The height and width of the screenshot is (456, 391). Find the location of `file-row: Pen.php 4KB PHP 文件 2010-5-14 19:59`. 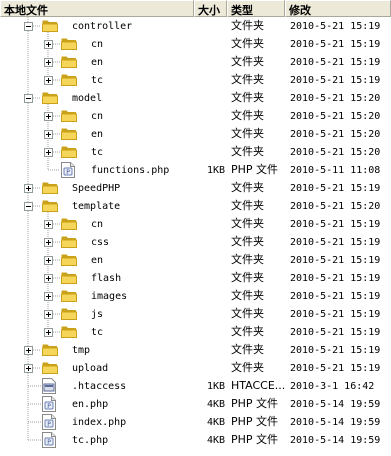

file-row: Pen.php 4KB PHP 文件 2010-5-14 19:59 is located at coordinates (195, 404).